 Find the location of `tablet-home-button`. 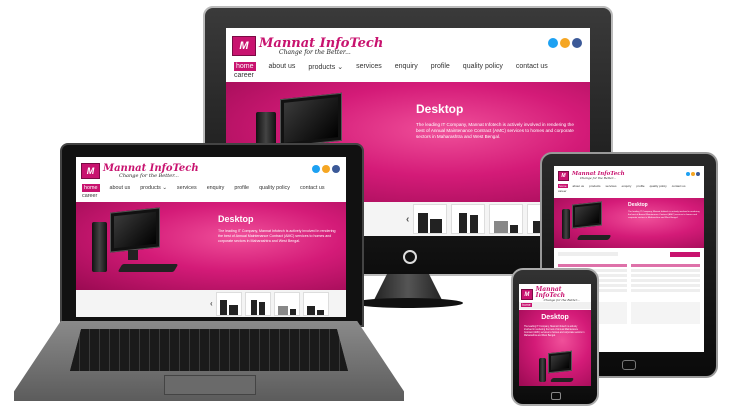

tablet-home-button is located at coordinates (629, 365).